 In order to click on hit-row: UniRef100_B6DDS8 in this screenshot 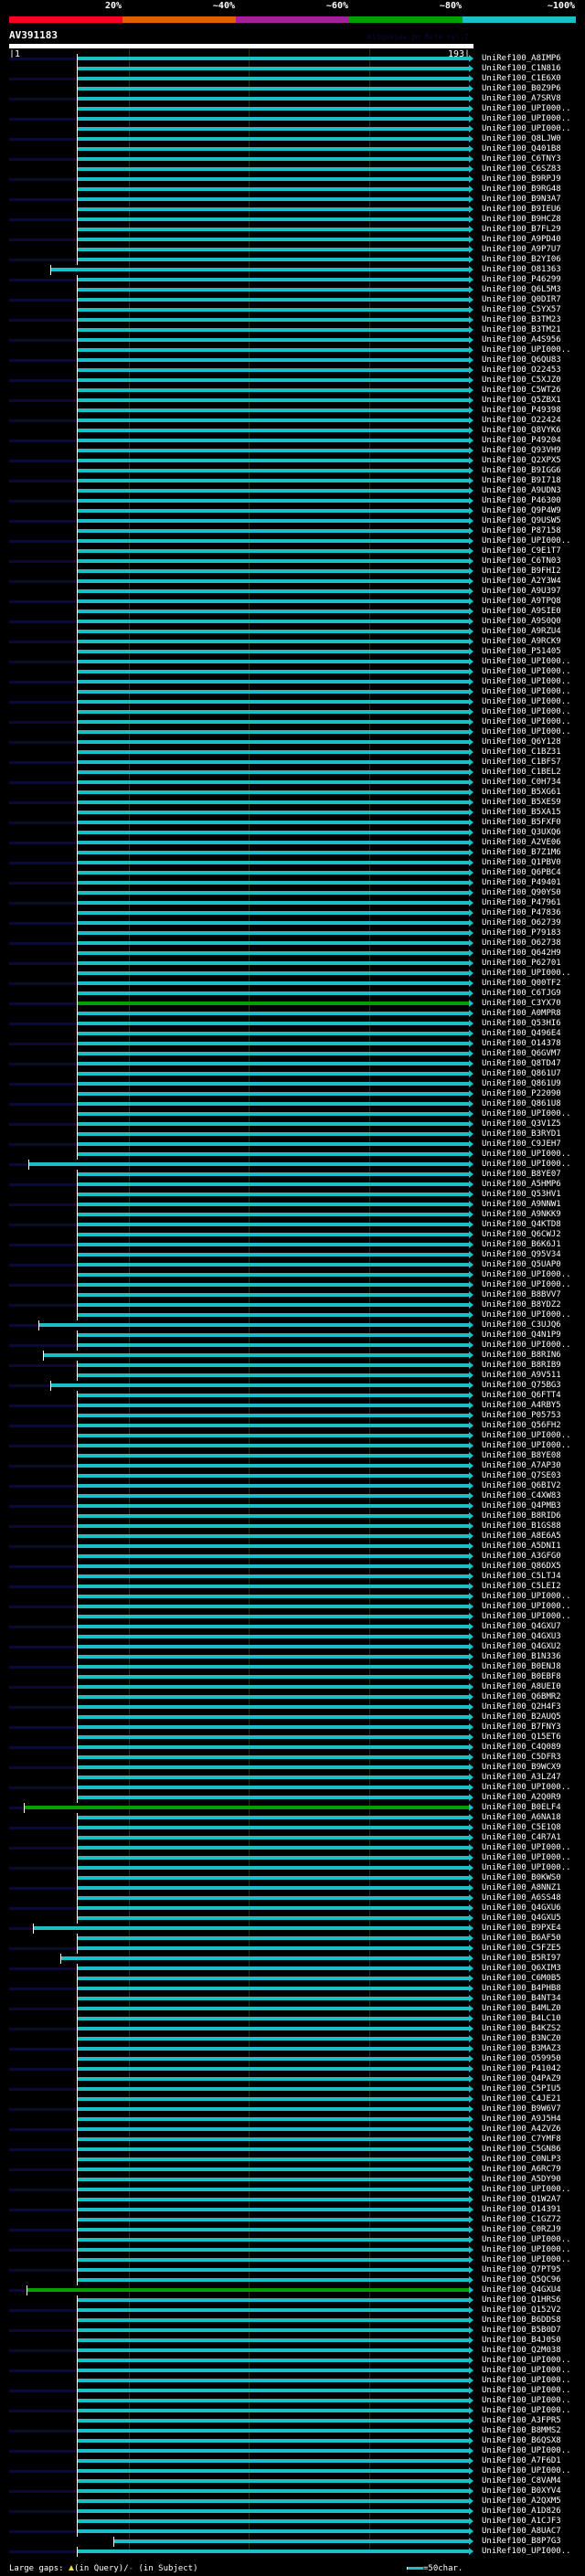, I will do `click(293, 2321)`.